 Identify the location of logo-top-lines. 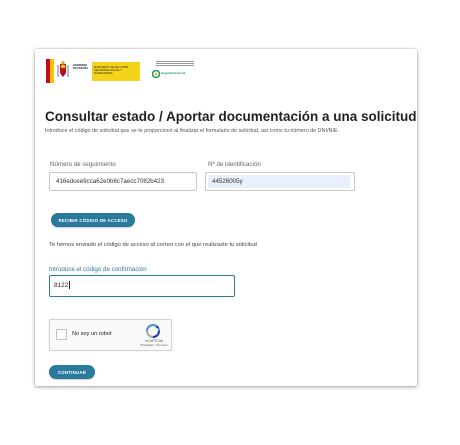
(175, 63).